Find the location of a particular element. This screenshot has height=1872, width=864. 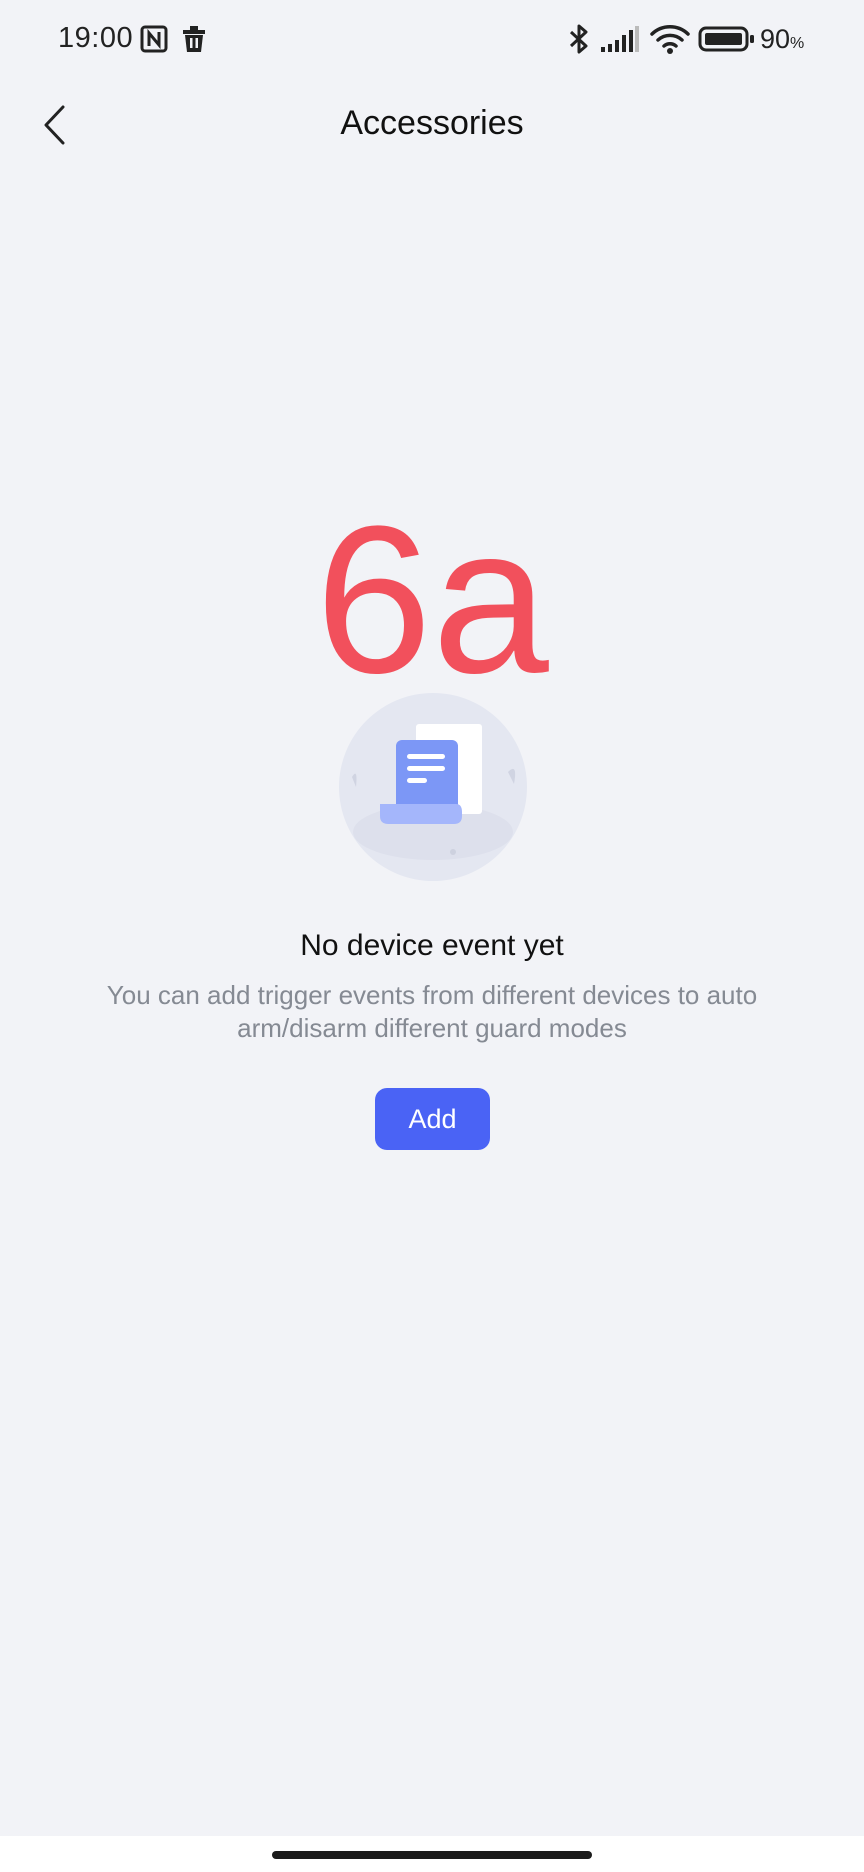

overlay-text: 6a is located at coordinates (432, 599).